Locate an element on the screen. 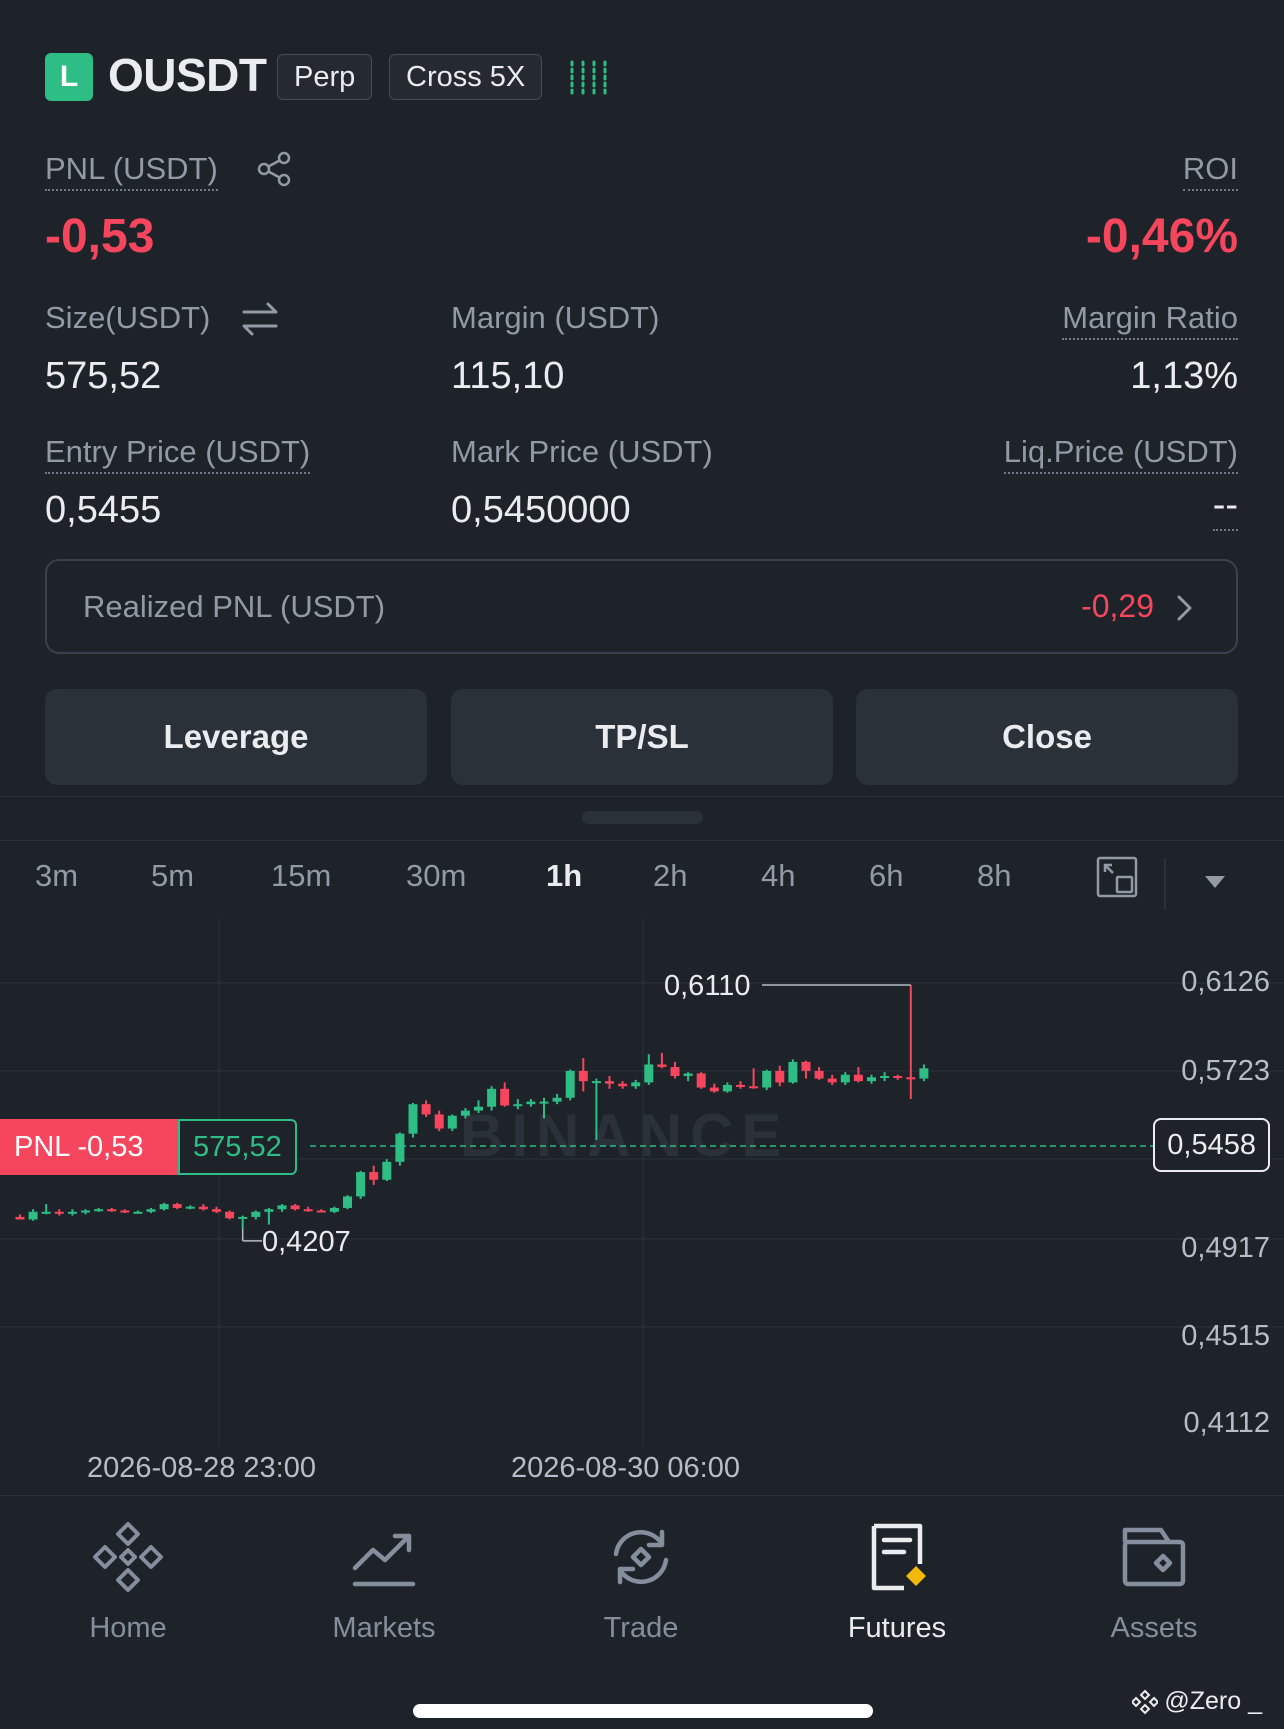 The image size is (1284, 1729). chart-trend-icon is located at coordinates (384, 1560).